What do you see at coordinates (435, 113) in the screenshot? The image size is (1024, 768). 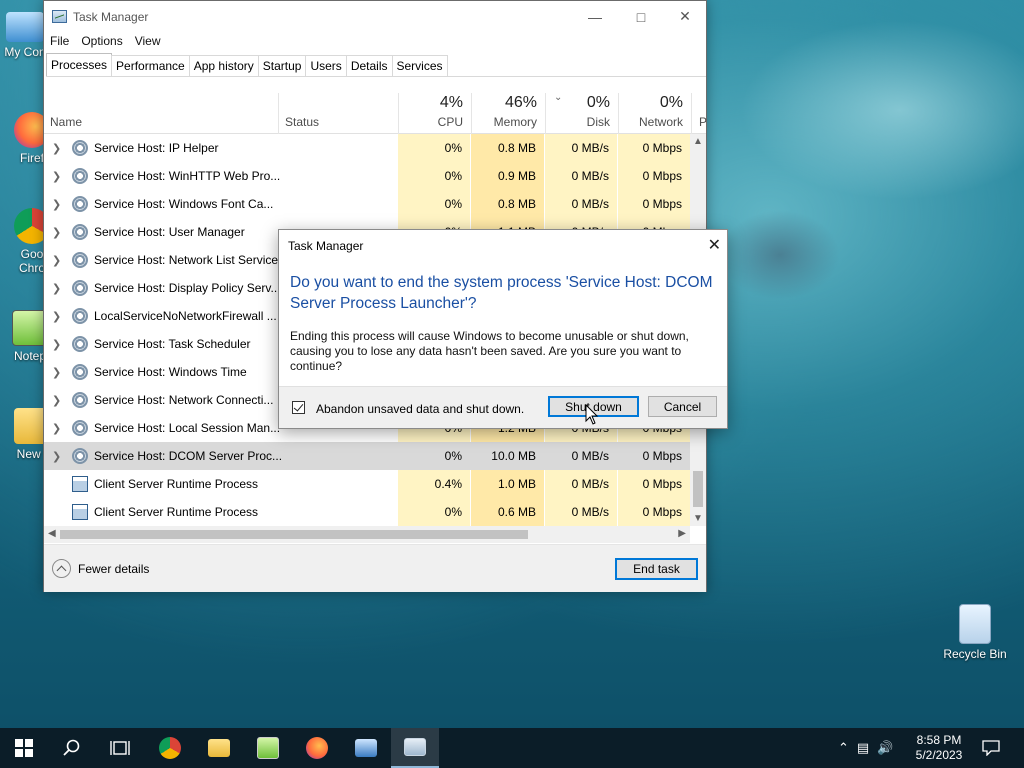 I see `column-cpu: 4% CPU` at bounding box center [435, 113].